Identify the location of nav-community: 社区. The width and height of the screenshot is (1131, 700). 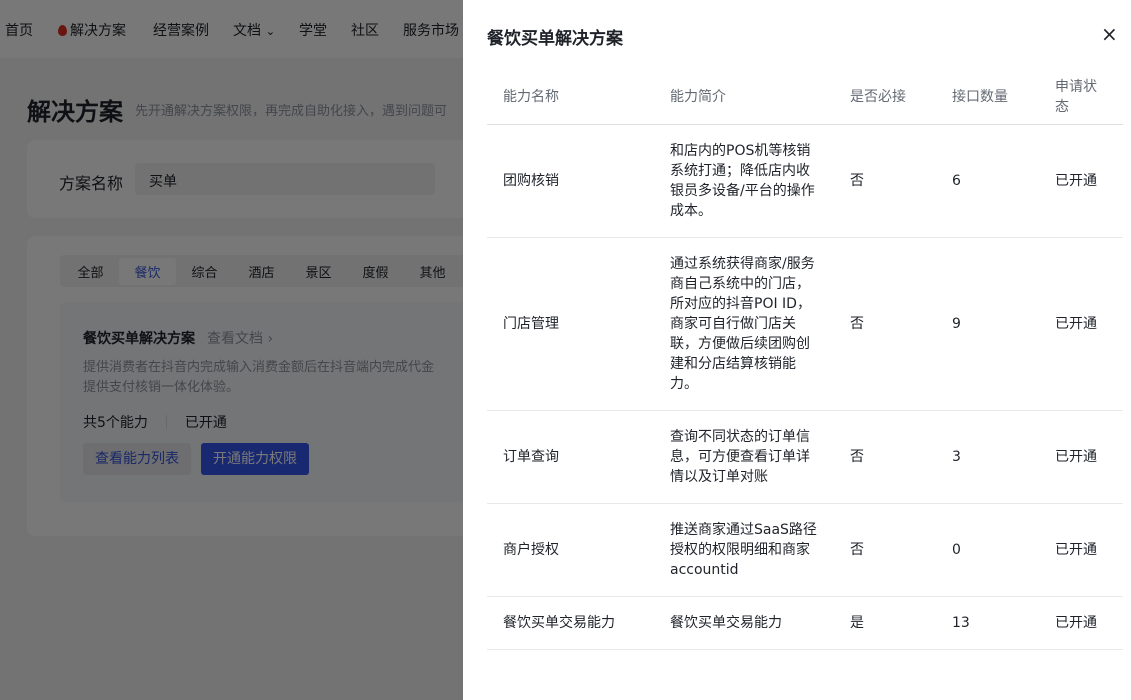
(365, 30).